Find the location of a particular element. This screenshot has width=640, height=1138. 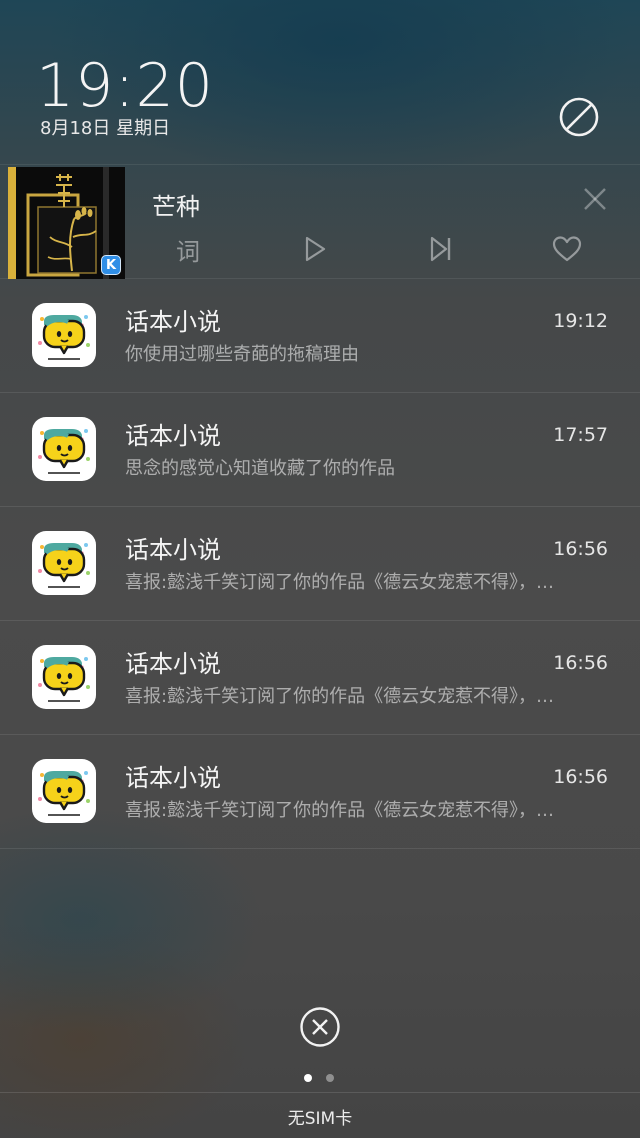

album-calligraphy is located at coordinates (64, 190).